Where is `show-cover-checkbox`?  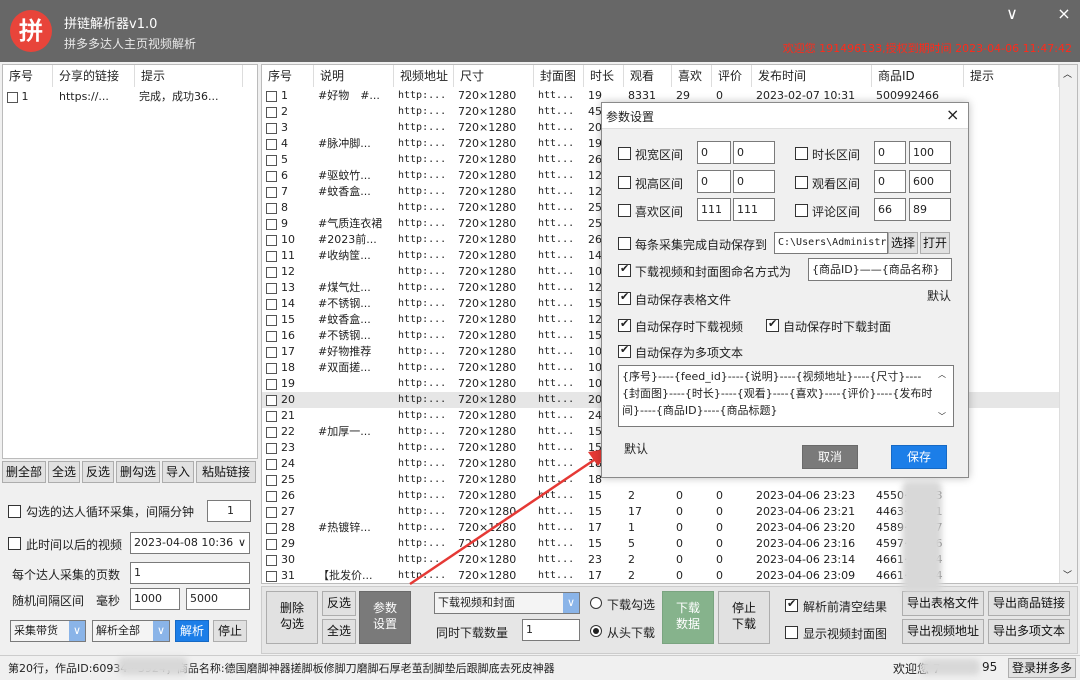 show-cover-checkbox is located at coordinates (791, 632).